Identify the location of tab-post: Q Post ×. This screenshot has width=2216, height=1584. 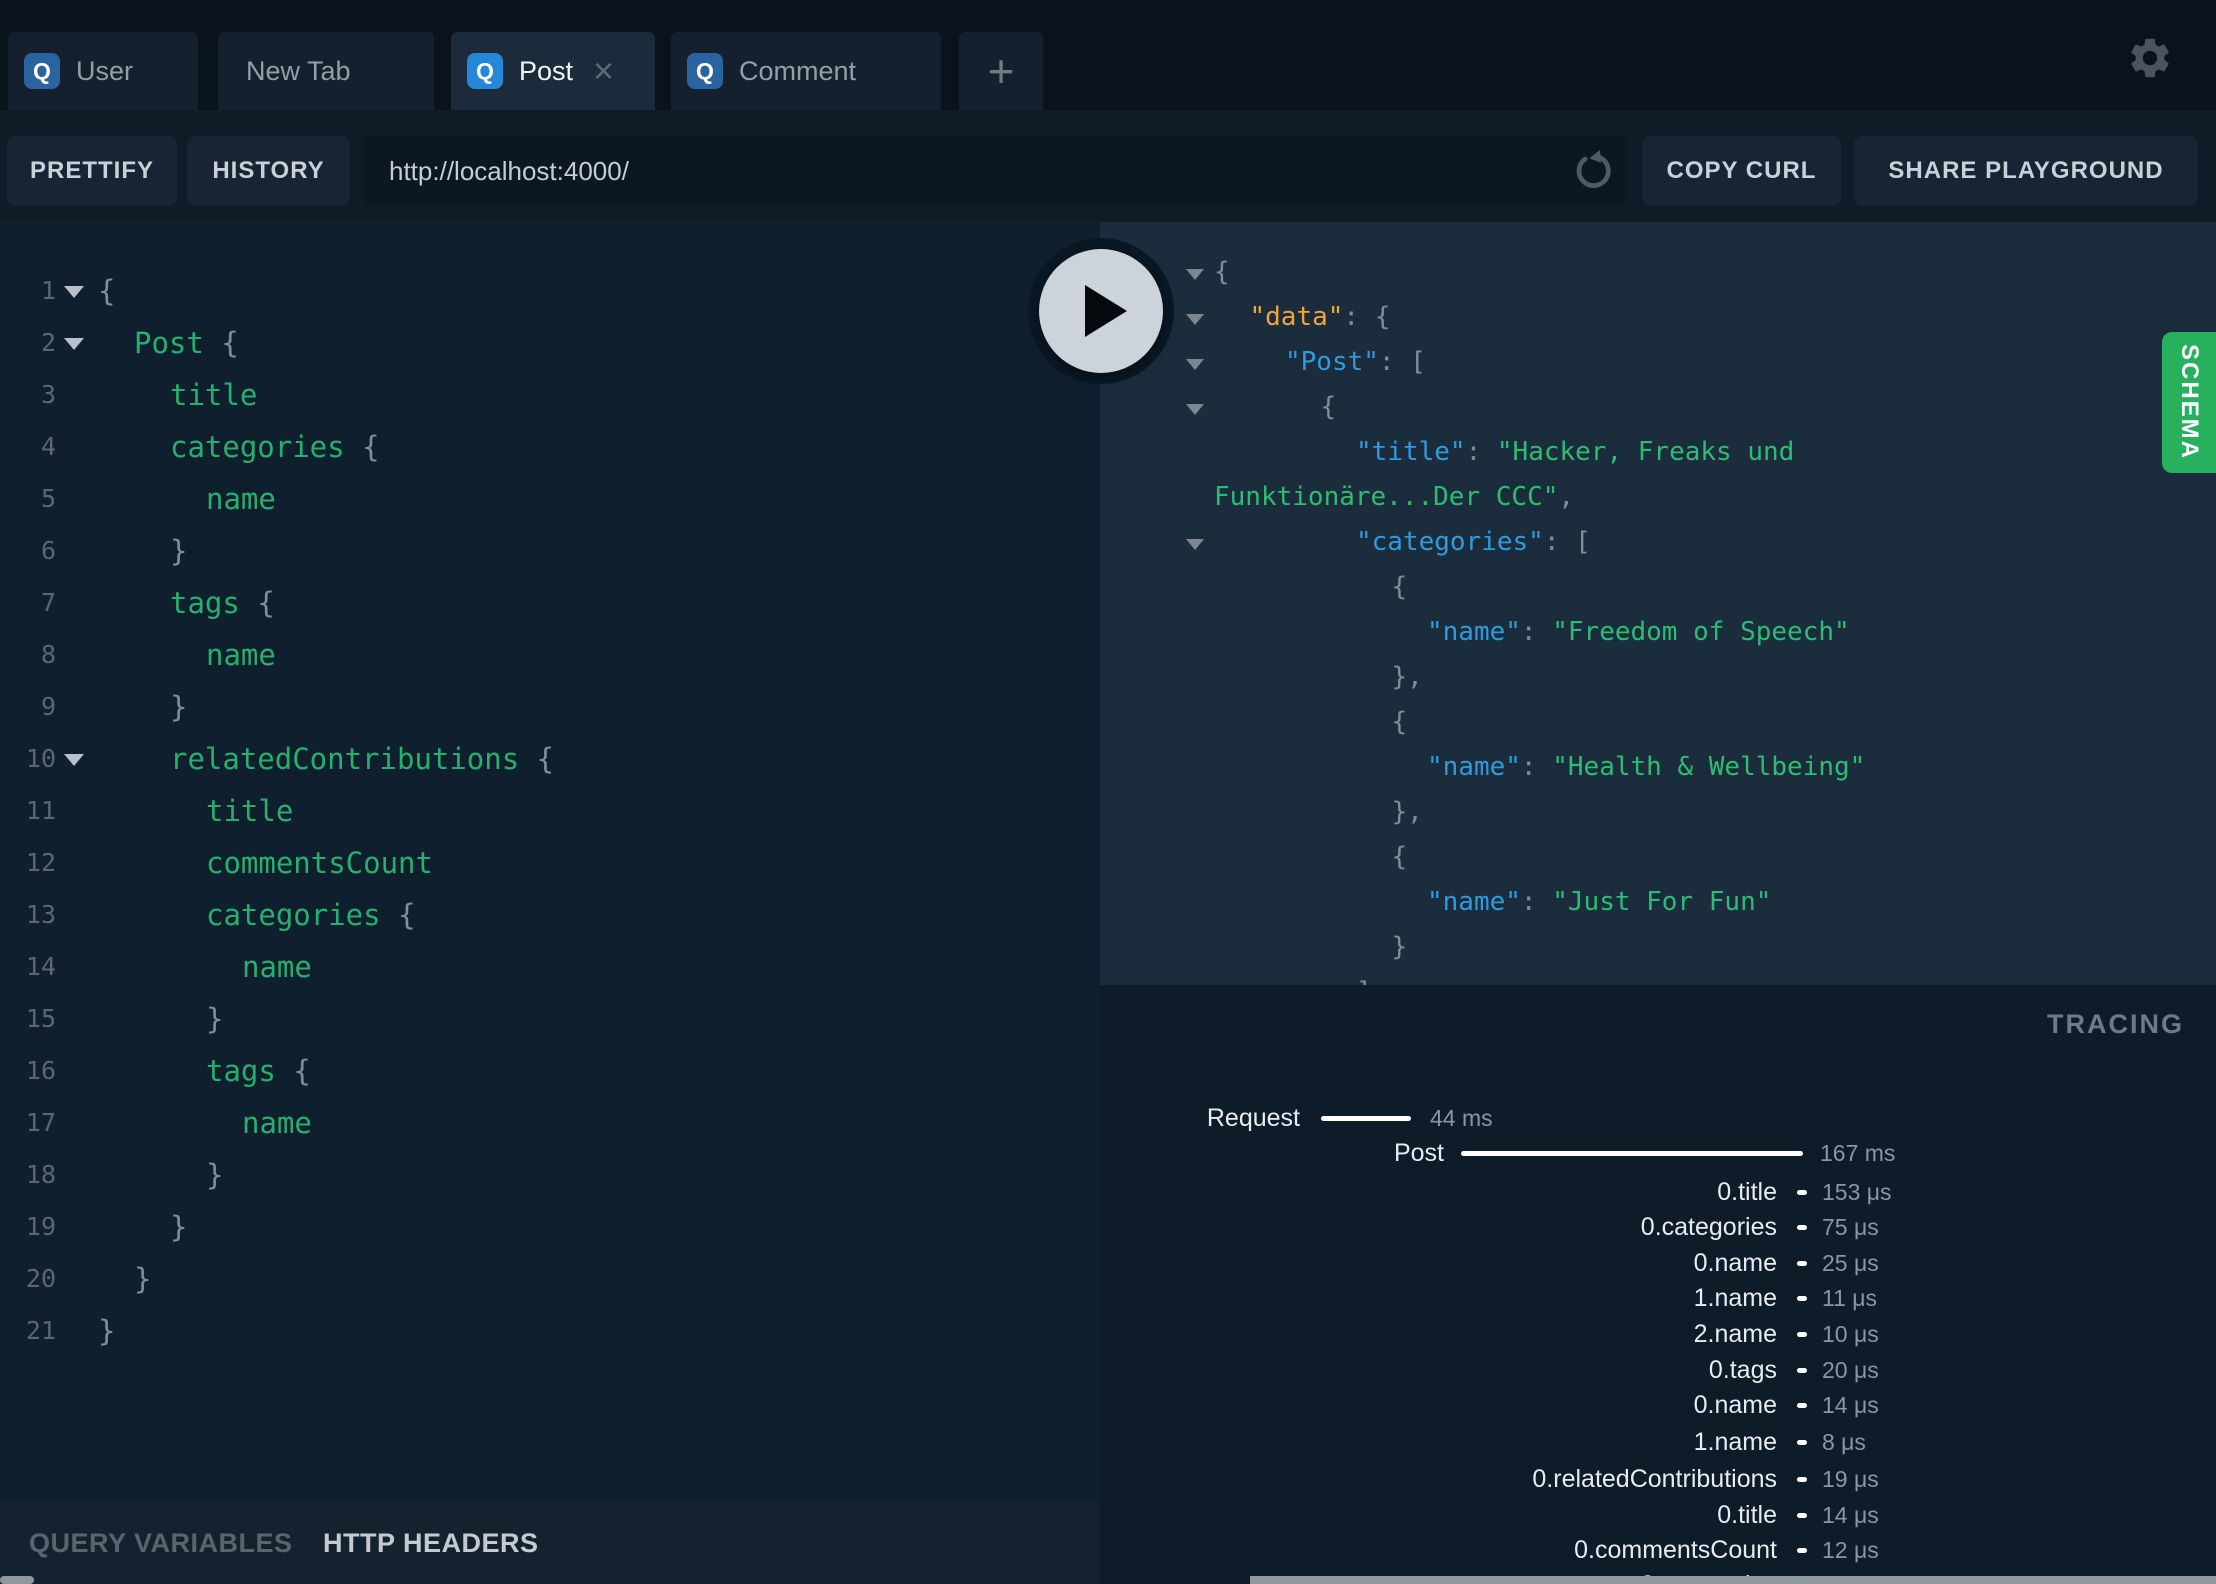
(553, 71).